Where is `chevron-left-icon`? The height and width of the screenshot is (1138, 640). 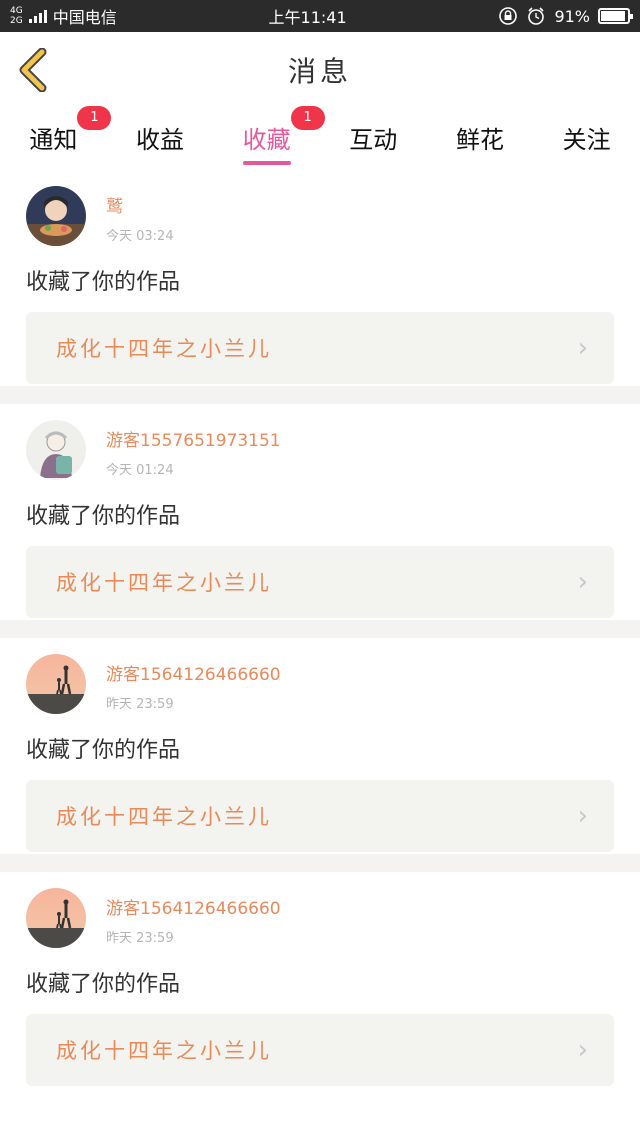
chevron-left-icon is located at coordinates (33, 70).